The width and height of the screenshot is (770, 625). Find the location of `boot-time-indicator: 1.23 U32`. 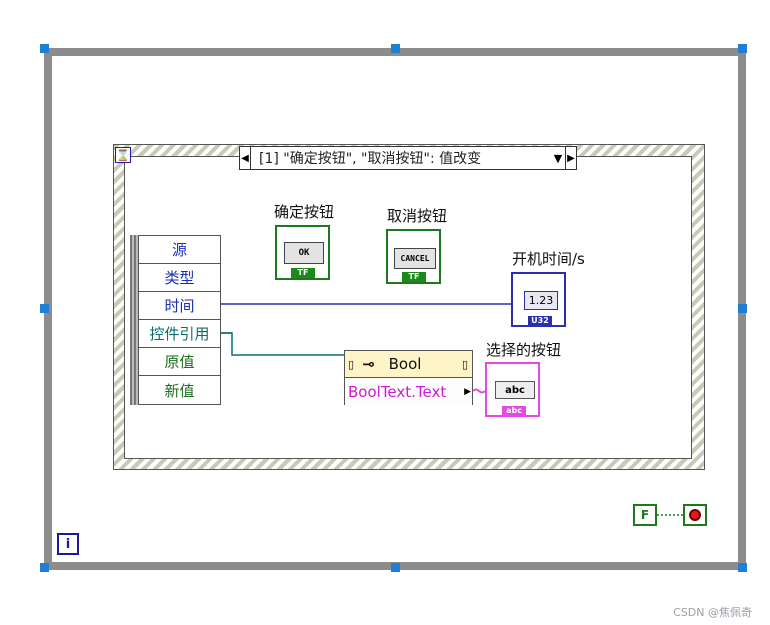

boot-time-indicator: 1.23 U32 is located at coordinates (538, 299).